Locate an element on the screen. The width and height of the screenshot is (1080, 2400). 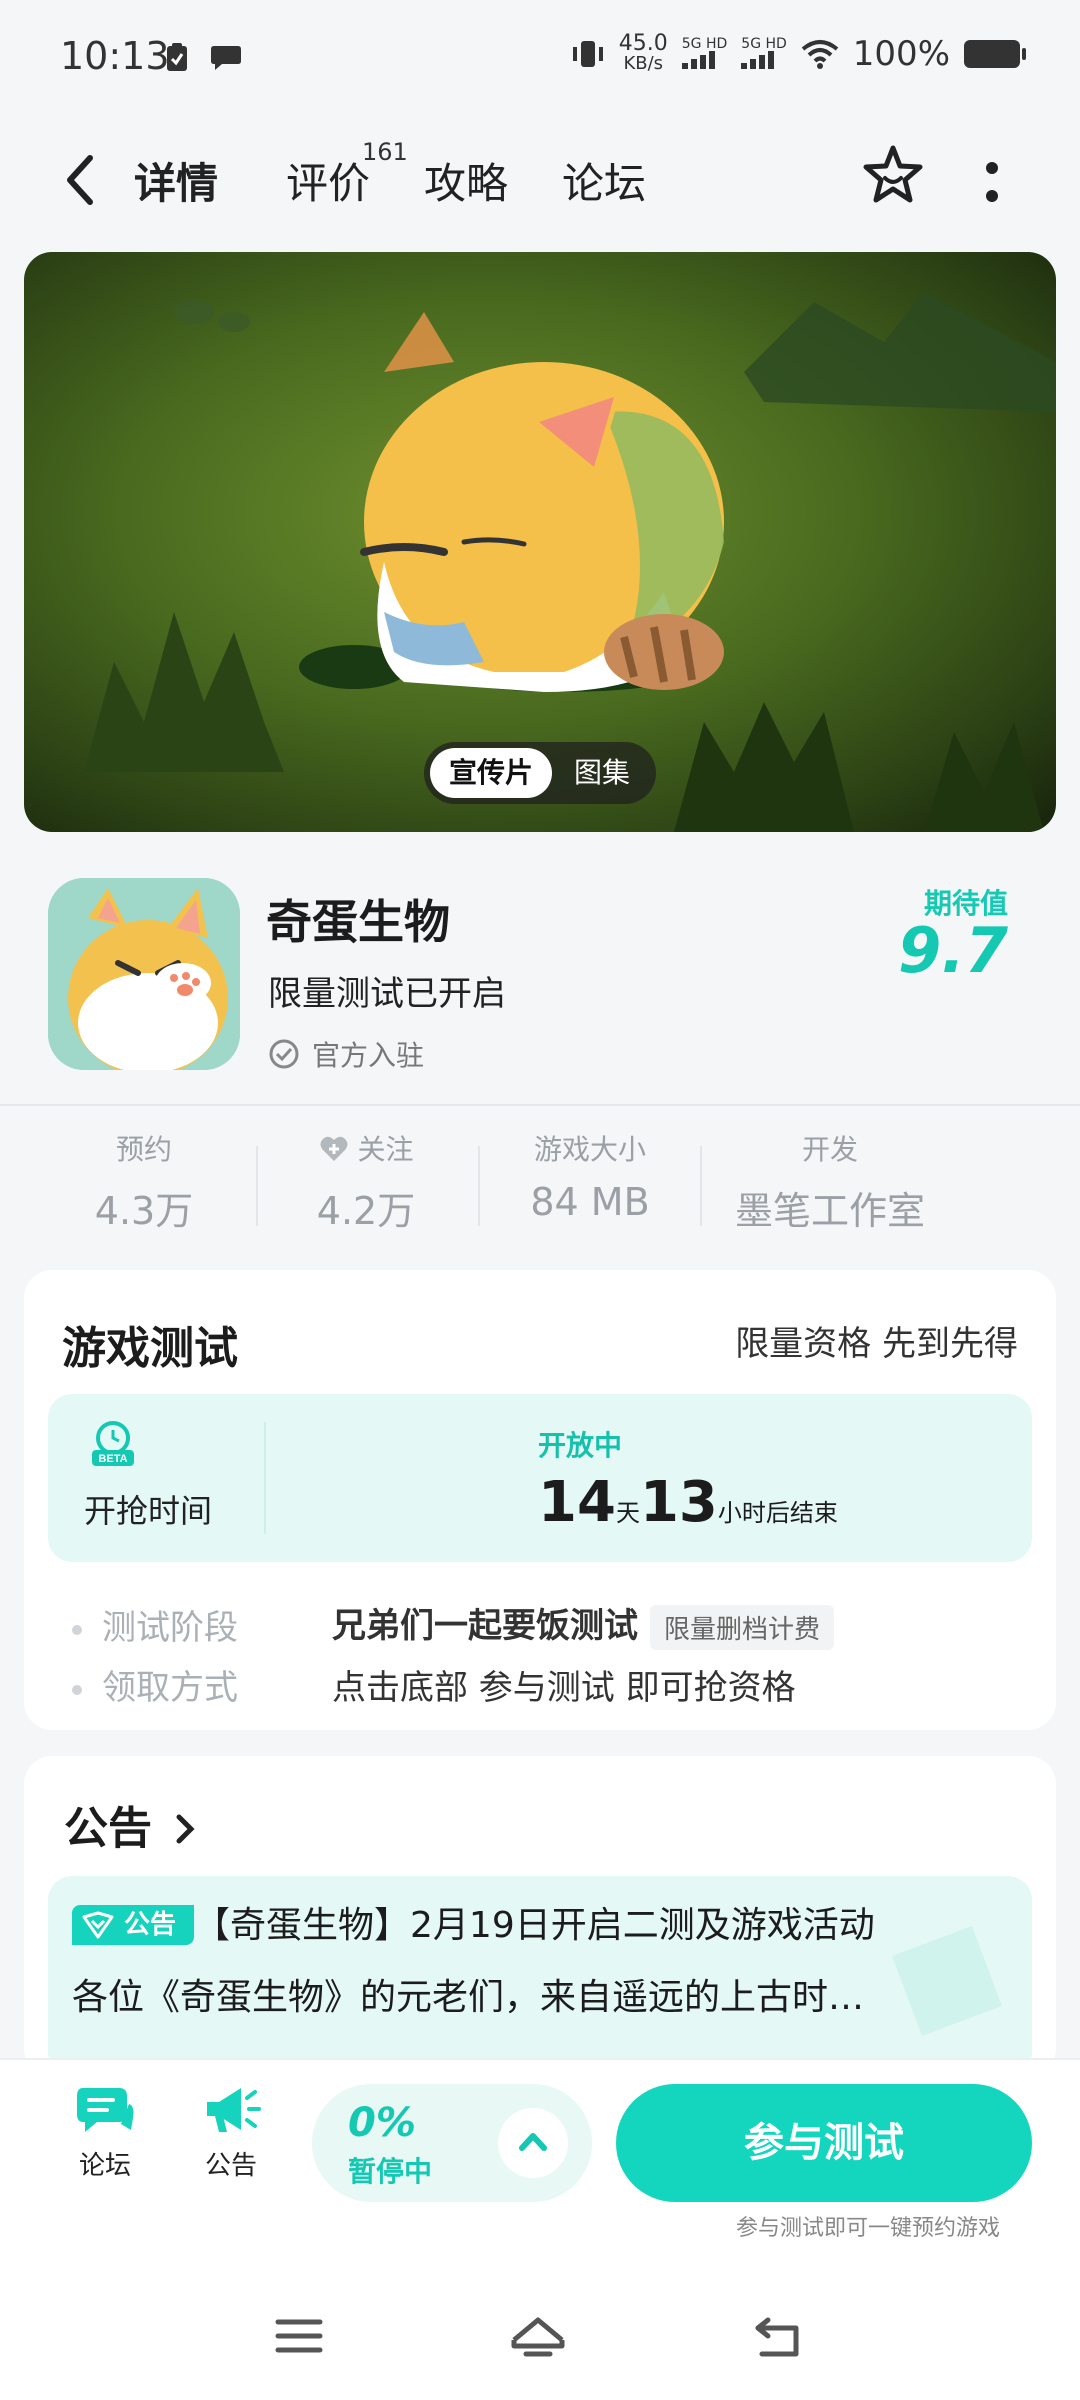
progress-percent: 0% is located at coordinates (382, 2123).